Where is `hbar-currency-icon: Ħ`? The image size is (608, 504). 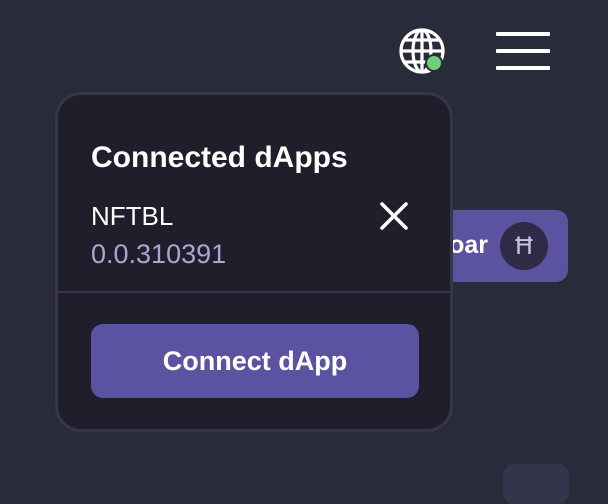
hbar-currency-icon: Ħ is located at coordinates (524, 246).